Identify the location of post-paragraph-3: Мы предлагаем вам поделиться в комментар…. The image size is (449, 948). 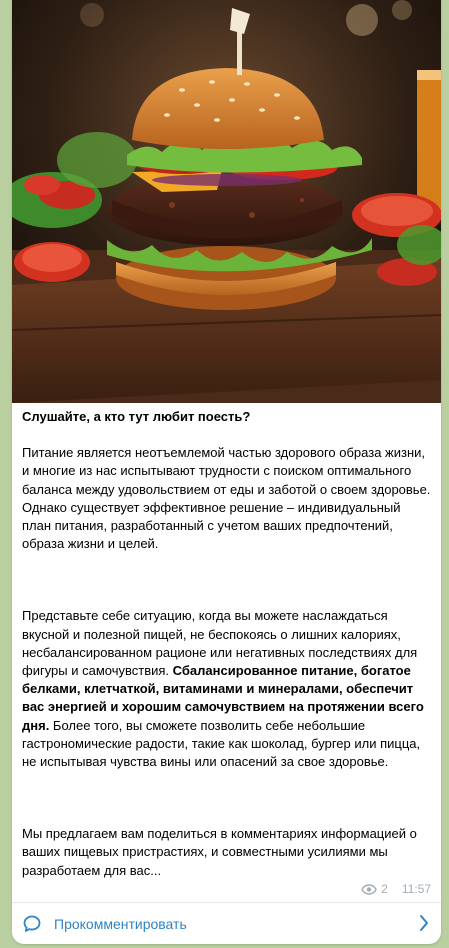
(219, 852).